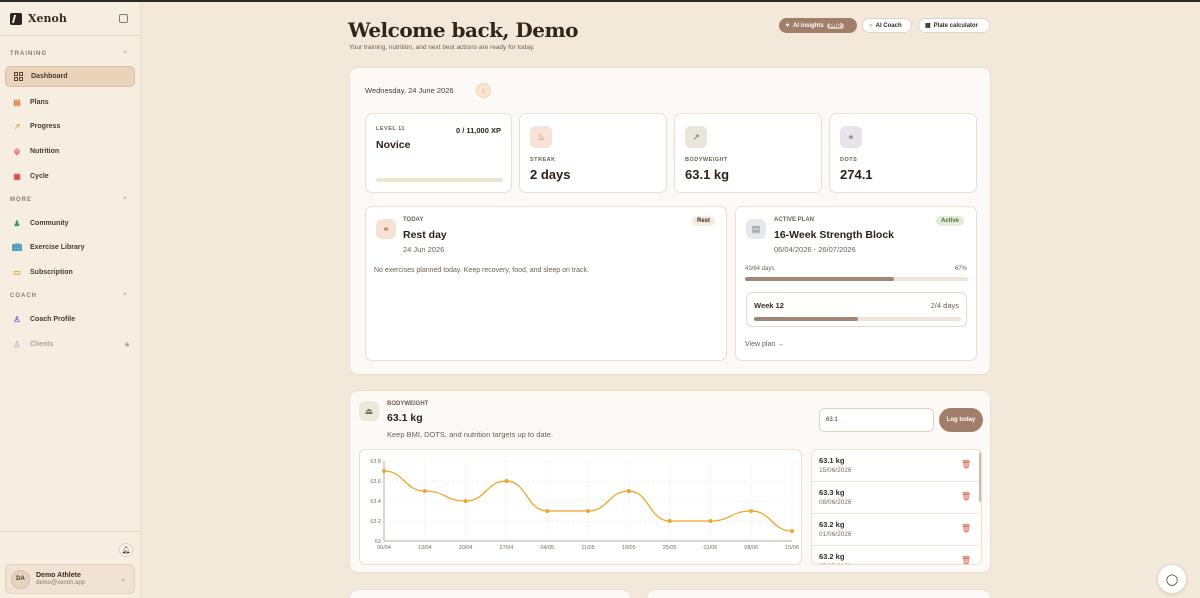 Image resolution: width=1200 pixels, height=598 pixels. Describe the element at coordinates (871, 25) in the screenshot. I see `chat-bubble-icon: ○` at that location.